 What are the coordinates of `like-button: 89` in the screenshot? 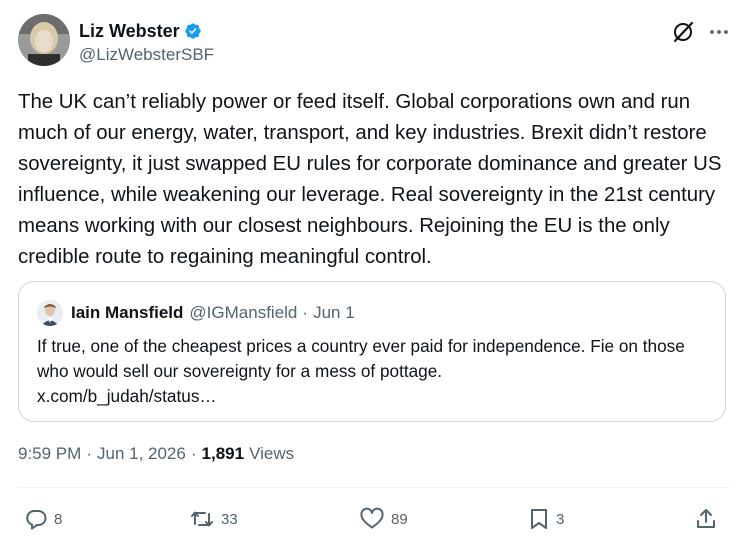 It's located at (383, 519).